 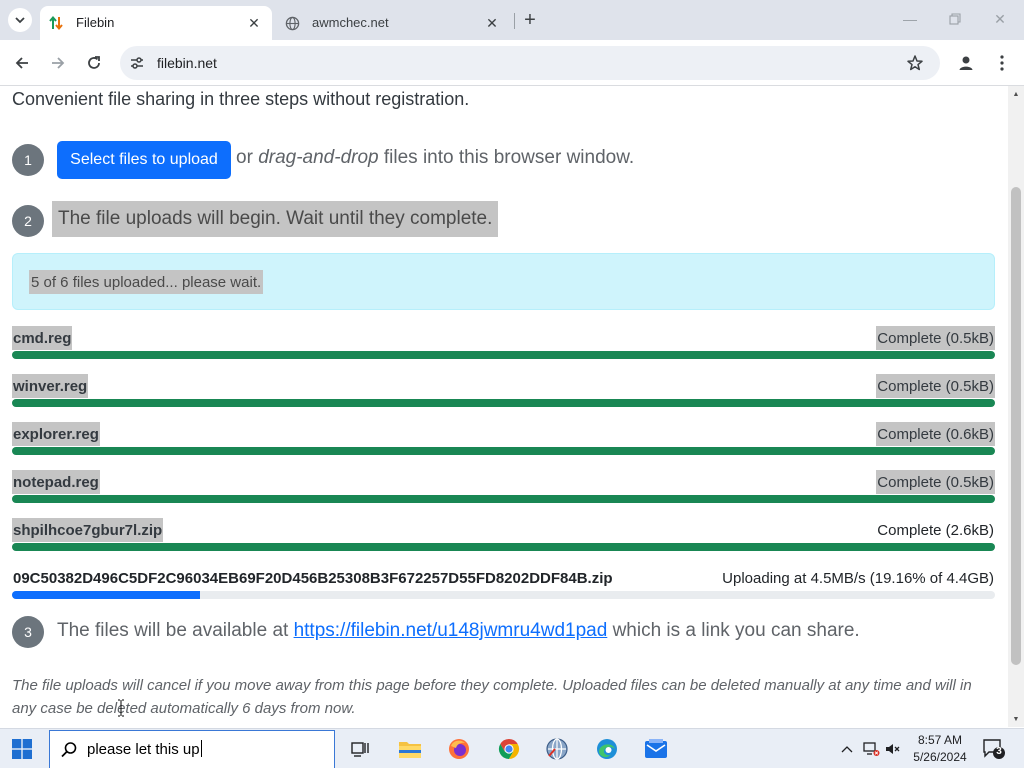 I want to click on task-view-icon, so click(x=360, y=749).